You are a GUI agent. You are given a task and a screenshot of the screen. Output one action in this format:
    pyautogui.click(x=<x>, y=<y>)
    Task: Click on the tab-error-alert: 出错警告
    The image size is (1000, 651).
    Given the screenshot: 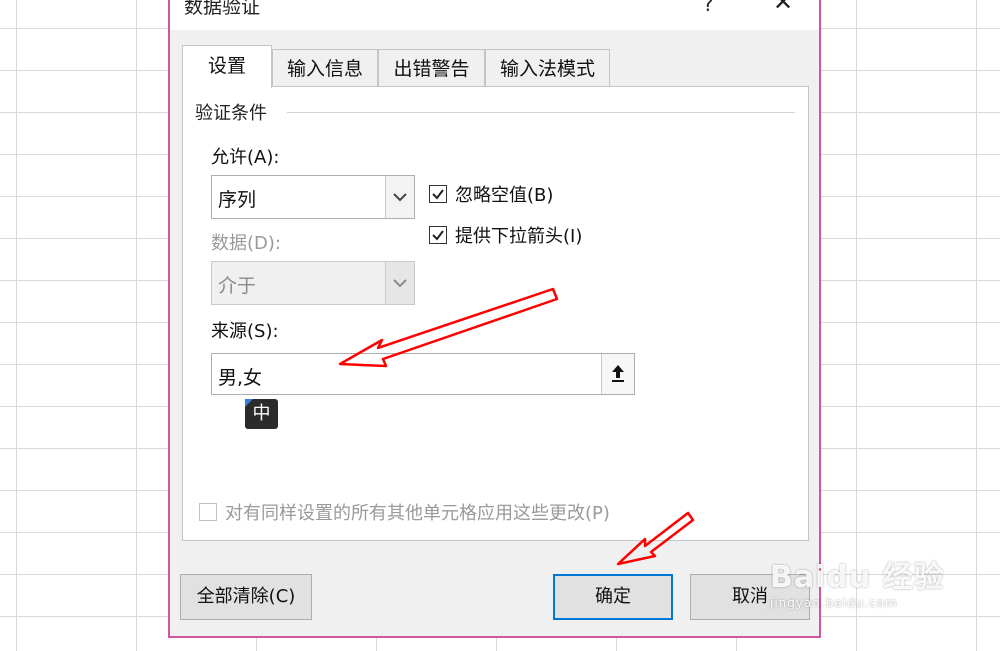 What is the action you would take?
    pyautogui.click(x=431, y=68)
    